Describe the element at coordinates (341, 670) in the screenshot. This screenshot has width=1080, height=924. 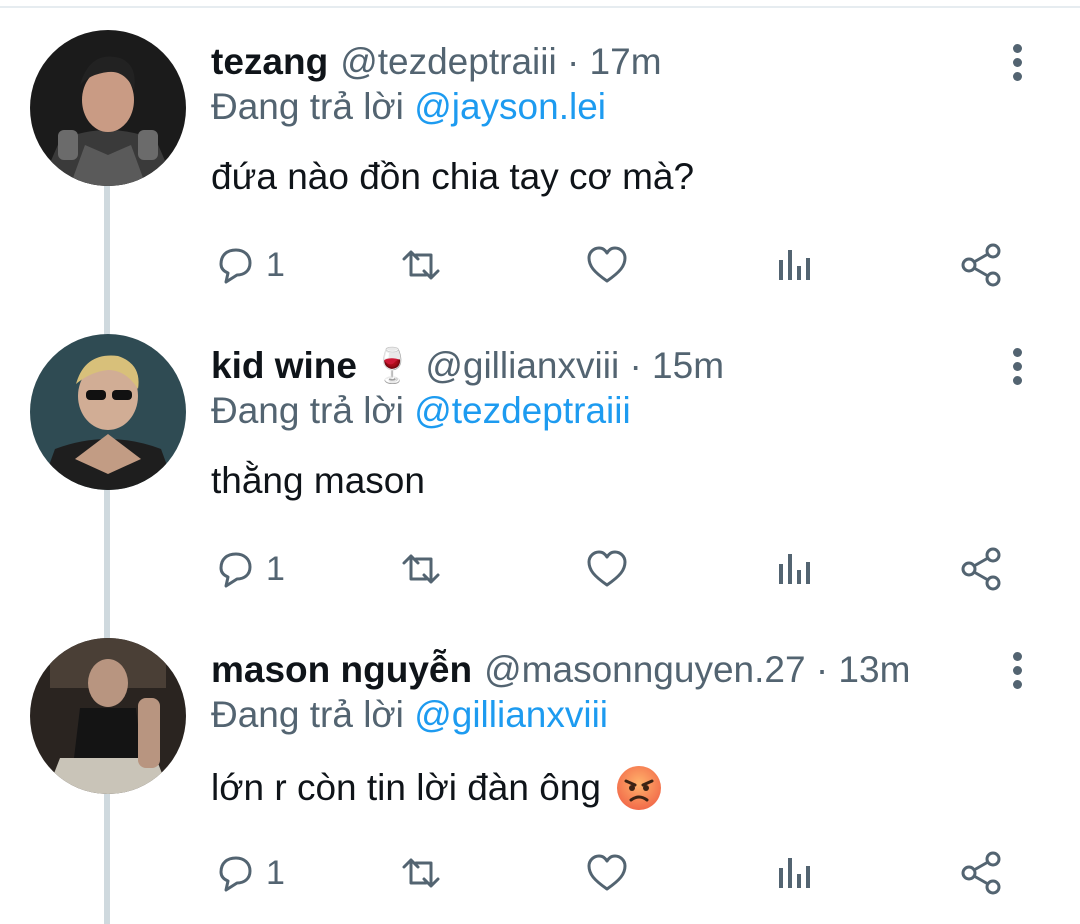
I see `display-name: mason nguyễn` at that location.